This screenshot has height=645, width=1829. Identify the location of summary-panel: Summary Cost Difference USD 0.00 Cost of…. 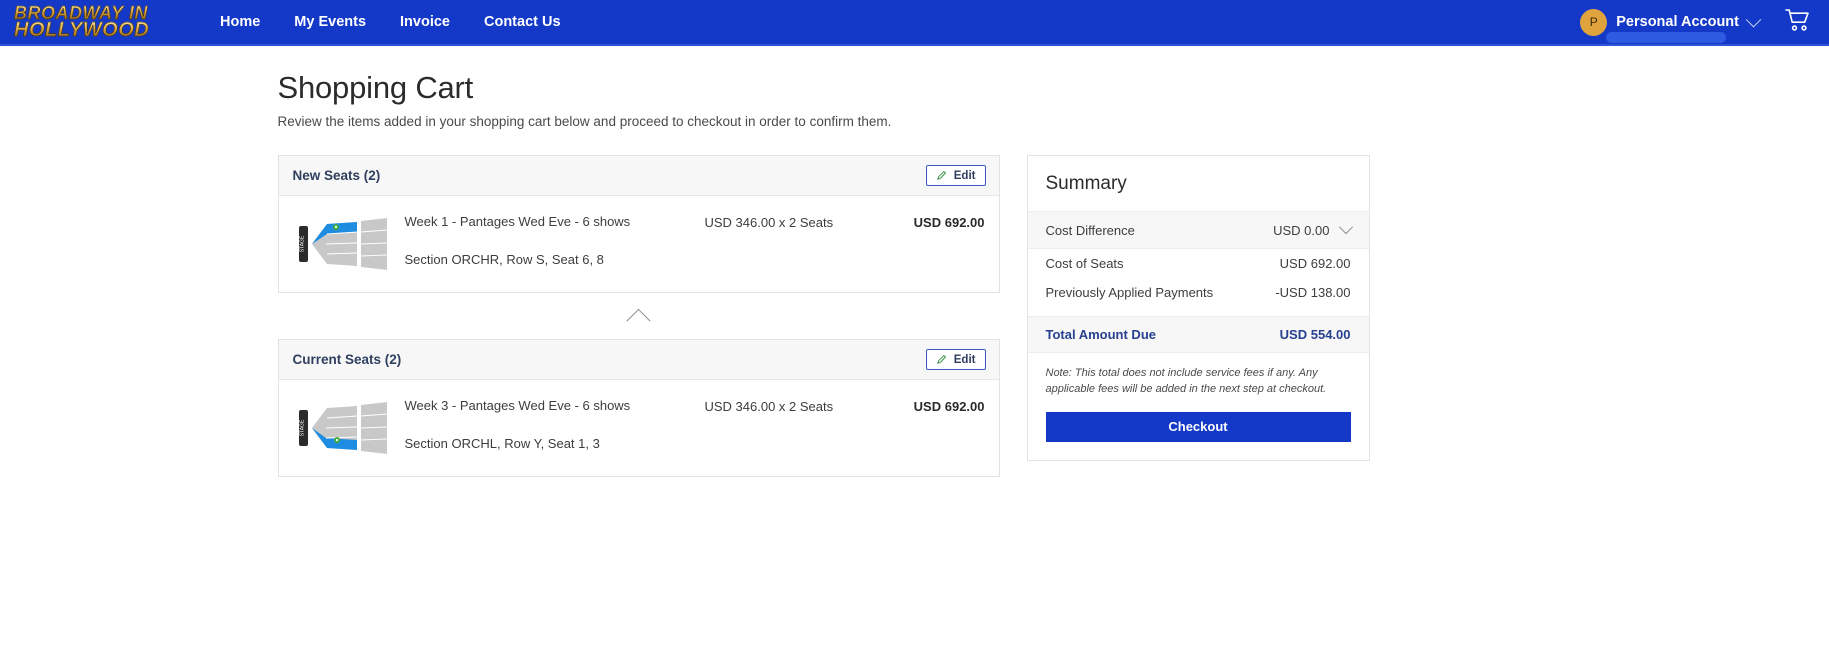
(1198, 308).